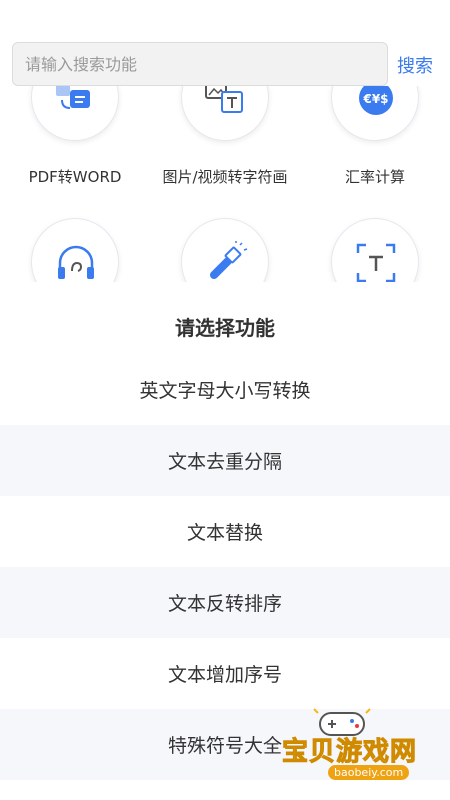 This screenshot has height=800, width=450. I want to click on option-reverse-sort: 文本反转排序, so click(225, 602).